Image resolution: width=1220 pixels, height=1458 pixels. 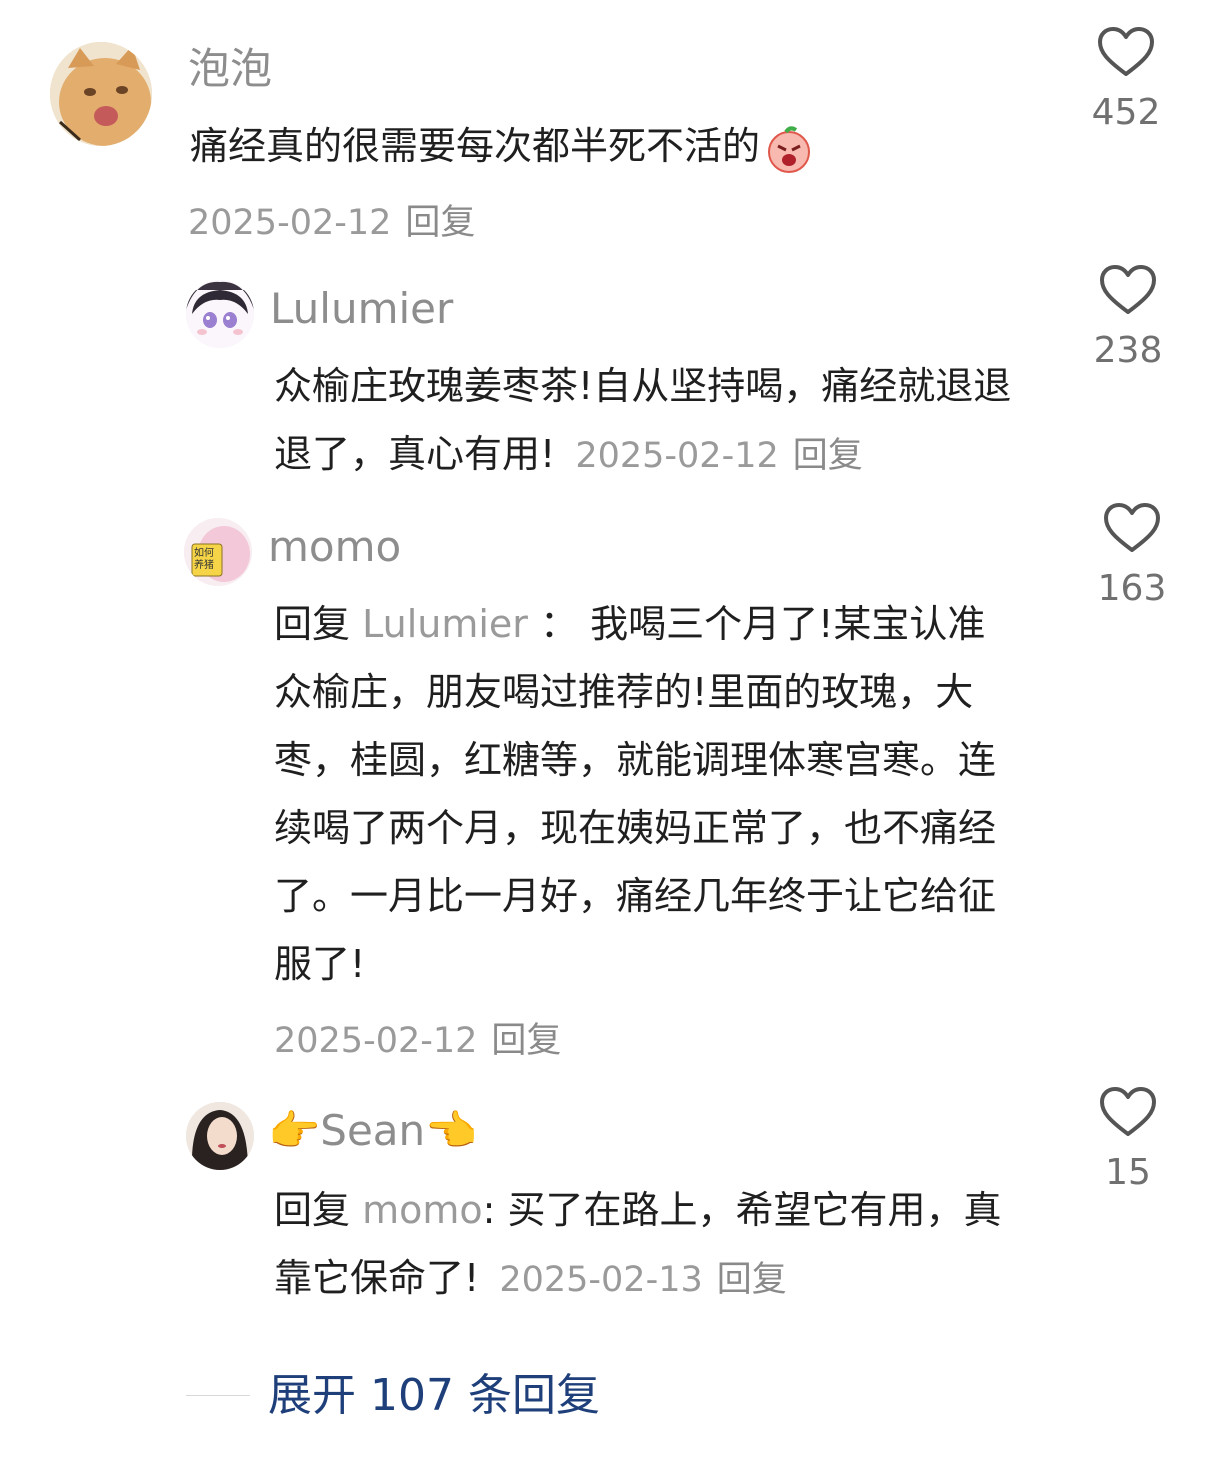 What do you see at coordinates (1128, 1172) in the screenshot?
I see `like-count: 15` at bounding box center [1128, 1172].